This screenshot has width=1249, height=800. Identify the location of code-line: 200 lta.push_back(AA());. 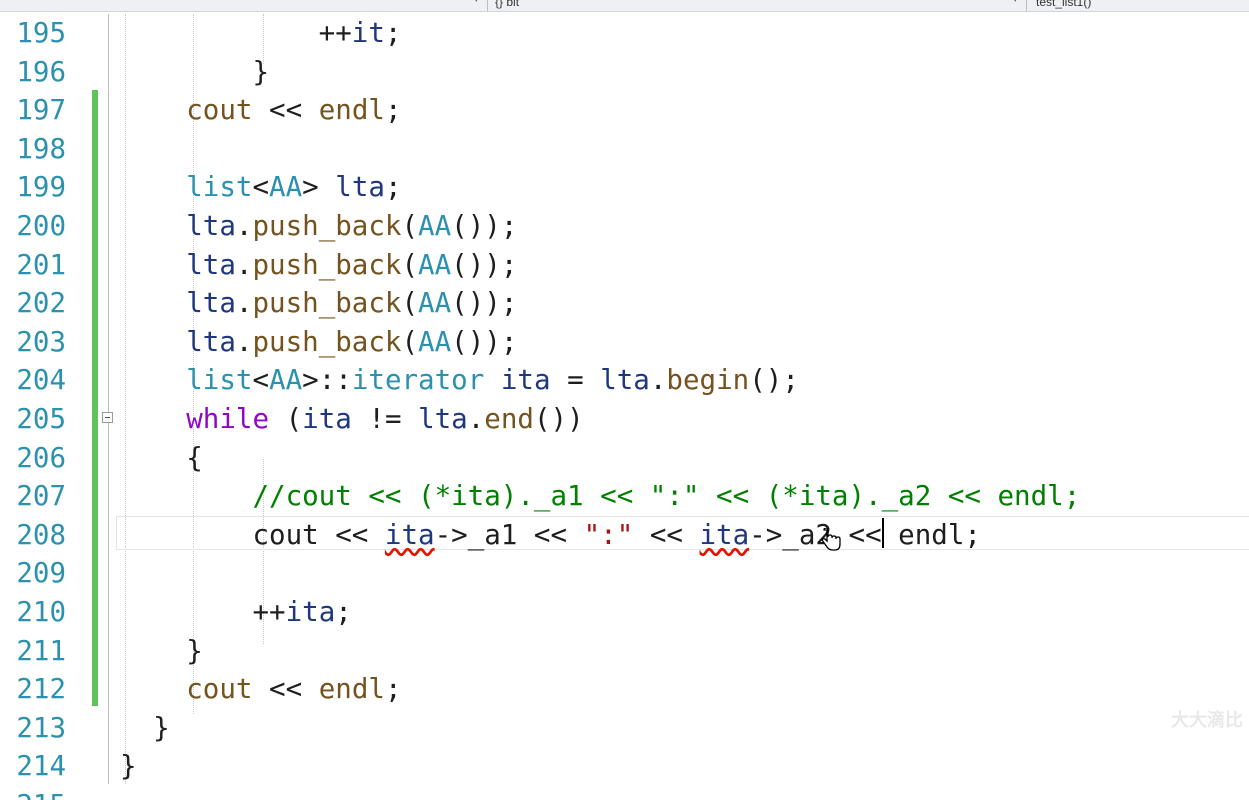
(624, 226).